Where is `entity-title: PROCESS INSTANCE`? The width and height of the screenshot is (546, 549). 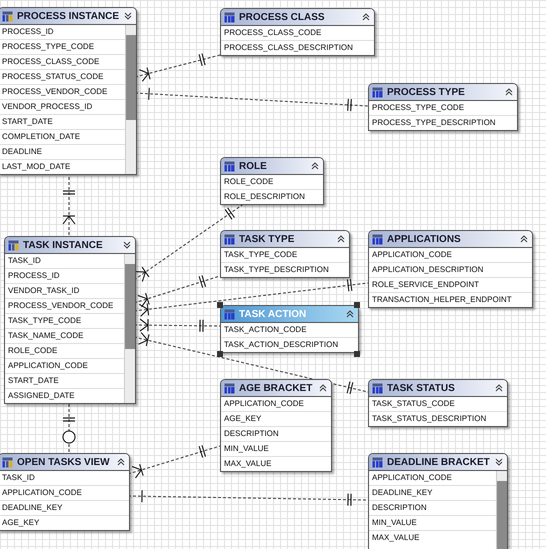 entity-title: PROCESS INSTANCE is located at coordinates (68, 16).